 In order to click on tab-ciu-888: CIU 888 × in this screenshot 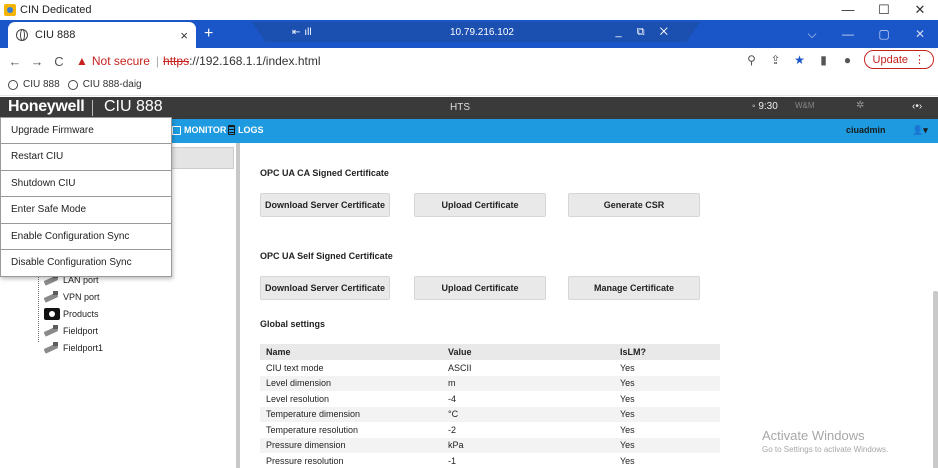, I will do `click(102, 35)`.